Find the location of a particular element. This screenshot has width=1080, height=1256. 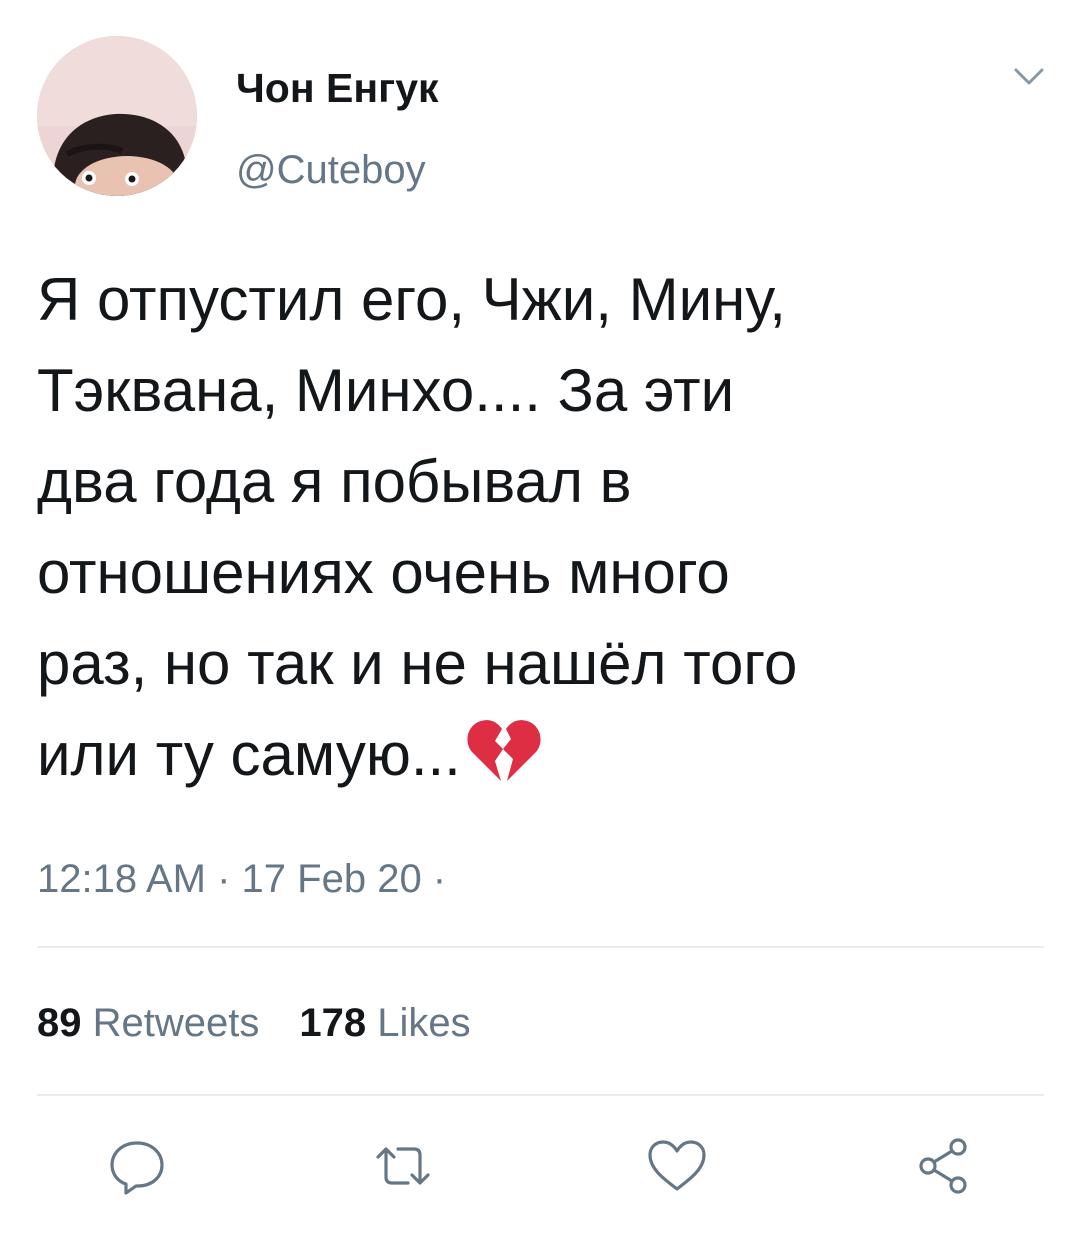

likes-count: 178 is located at coordinates (333, 1023).